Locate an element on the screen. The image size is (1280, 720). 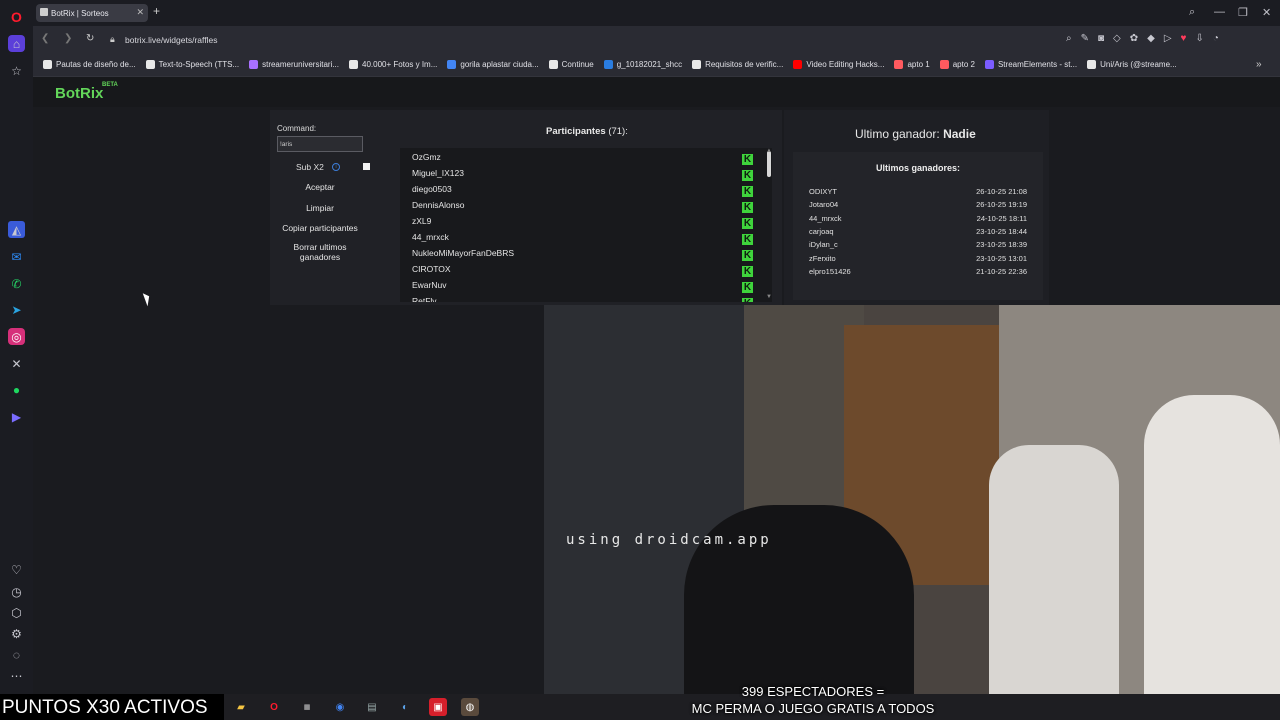
forward-icon: ❯ is located at coordinates (68, 38).